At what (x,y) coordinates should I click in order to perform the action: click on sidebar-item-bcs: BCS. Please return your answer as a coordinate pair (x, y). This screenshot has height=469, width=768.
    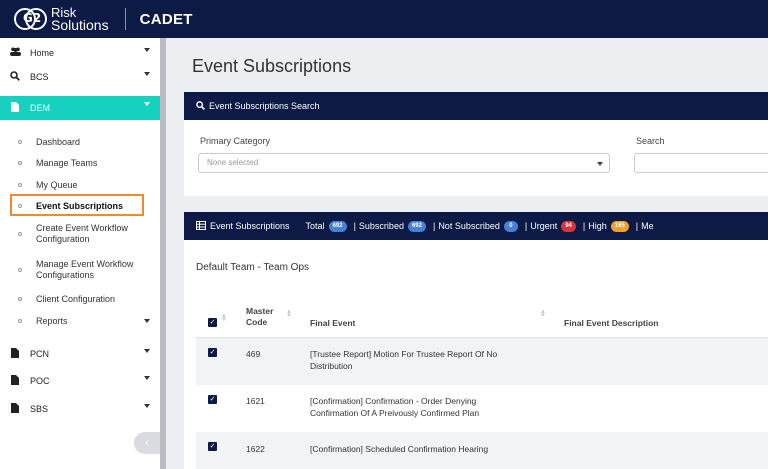
    Looking at the image, I should click on (80, 77).